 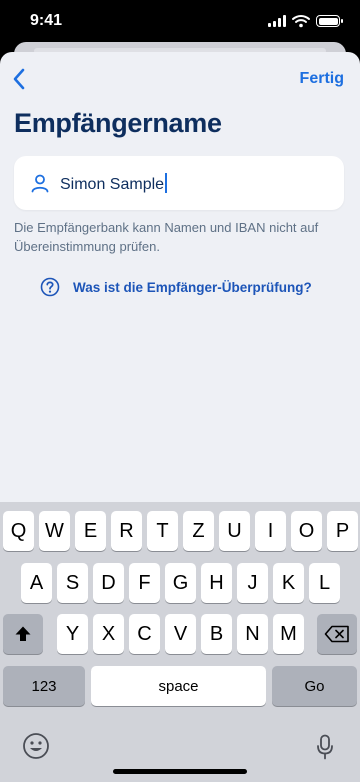 I want to click on shift-arrow-icon, so click(x=23, y=633).